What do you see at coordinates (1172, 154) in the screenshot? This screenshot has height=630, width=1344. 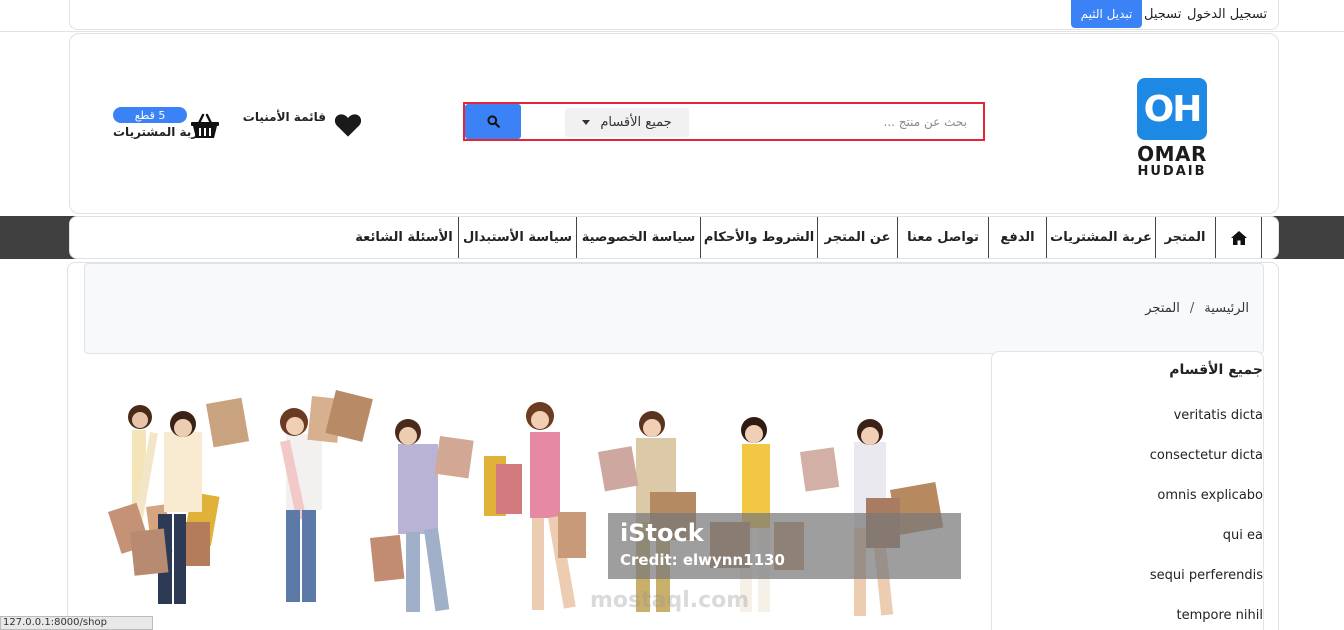 I see `logo-text-omar: OMAR` at bounding box center [1172, 154].